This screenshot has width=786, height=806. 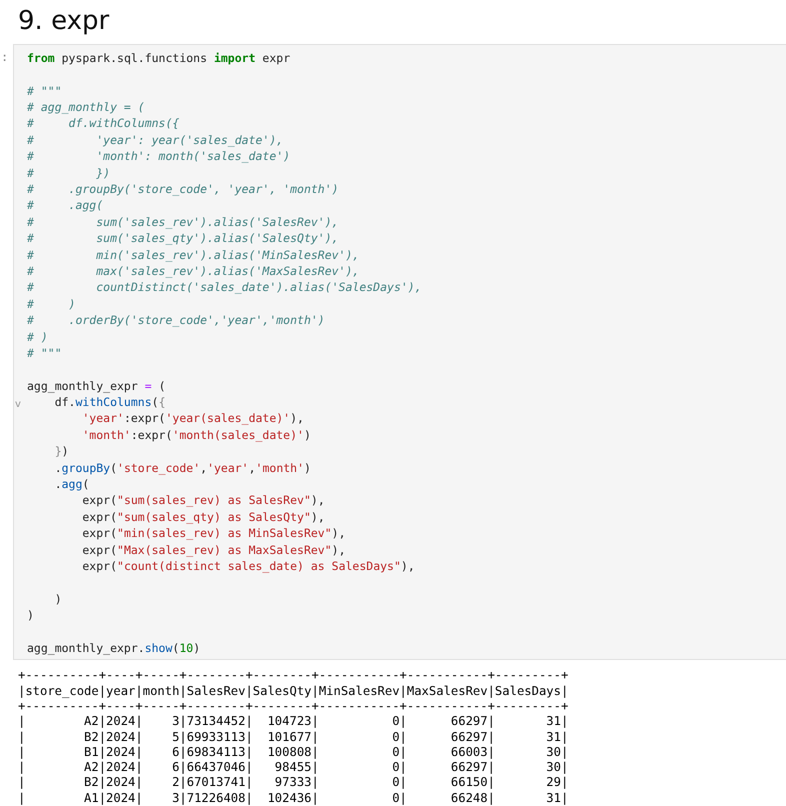 What do you see at coordinates (183, 189) in the screenshot?
I see `code-line: # .groupBy('store_code', 'year', 'month')` at bounding box center [183, 189].